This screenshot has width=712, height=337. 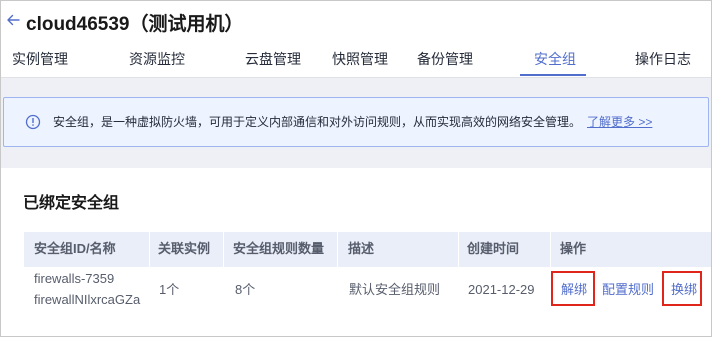 What do you see at coordinates (87, 299) in the screenshot?
I see `security-group-name: firewallNIlxrcaGZa` at bounding box center [87, 299].